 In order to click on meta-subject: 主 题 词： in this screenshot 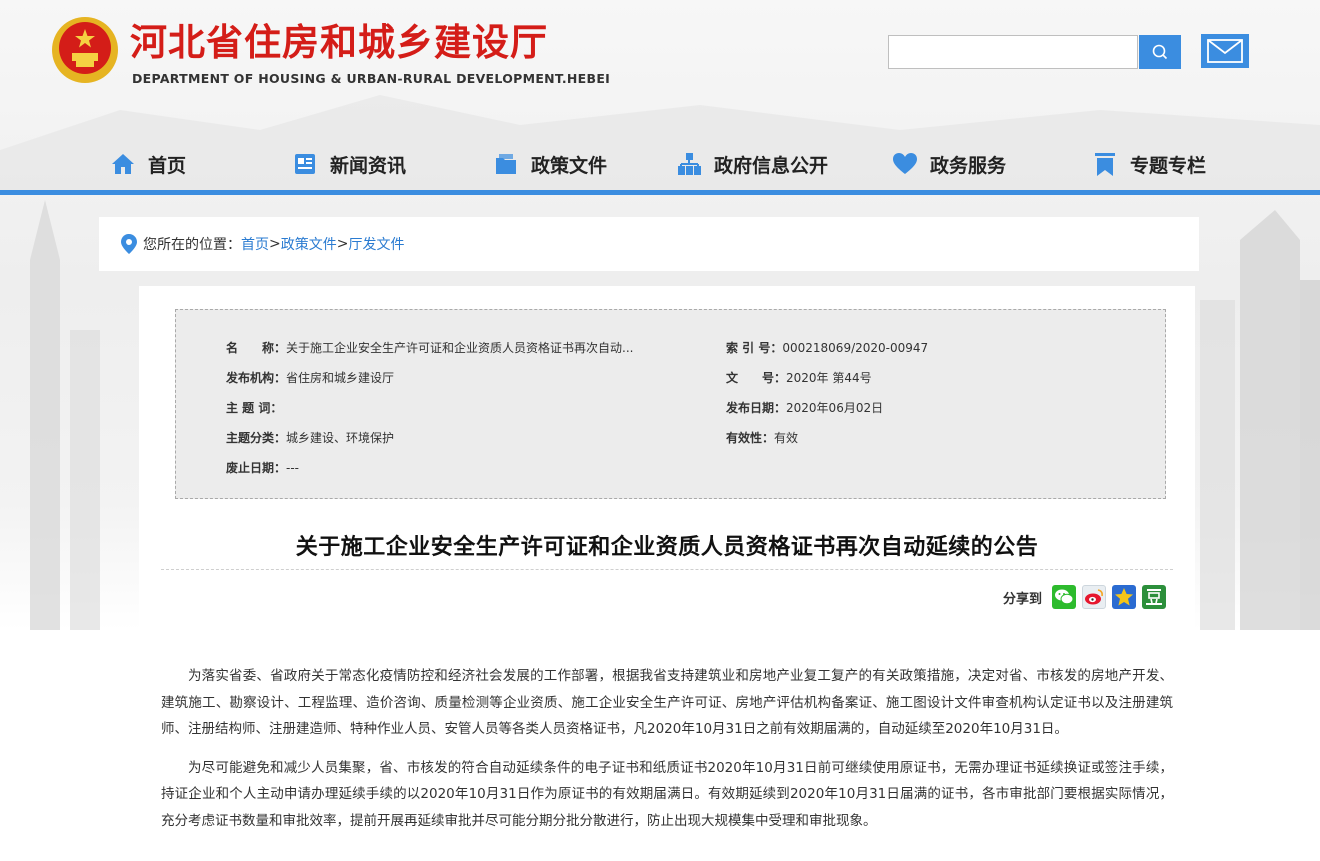, I will do `click(254, 407)`.